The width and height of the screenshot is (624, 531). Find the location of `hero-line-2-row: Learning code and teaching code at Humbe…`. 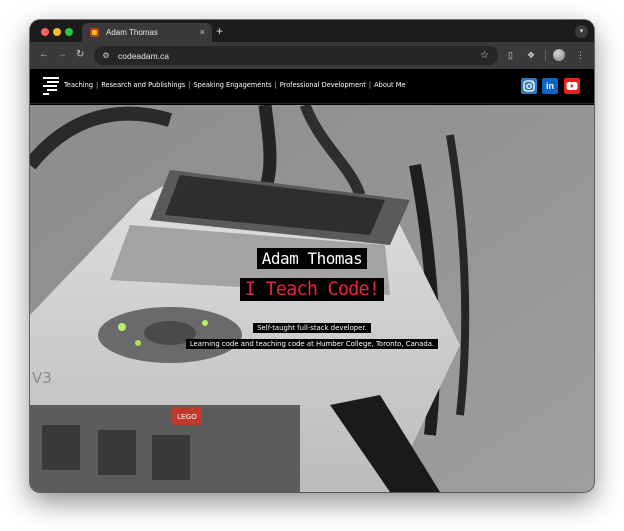

hero-line-2-row: Learning code and teaching code at Humbe… is located at coordinates (312, 342).